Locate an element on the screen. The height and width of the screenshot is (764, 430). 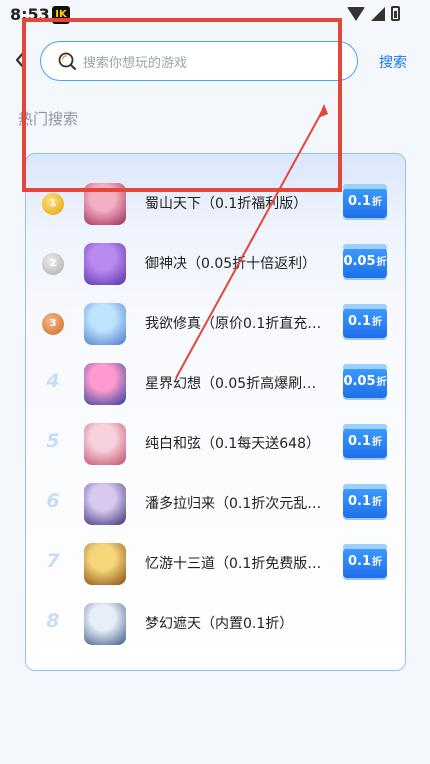
search-button: 搜索 is located at coordinates (393, 62).